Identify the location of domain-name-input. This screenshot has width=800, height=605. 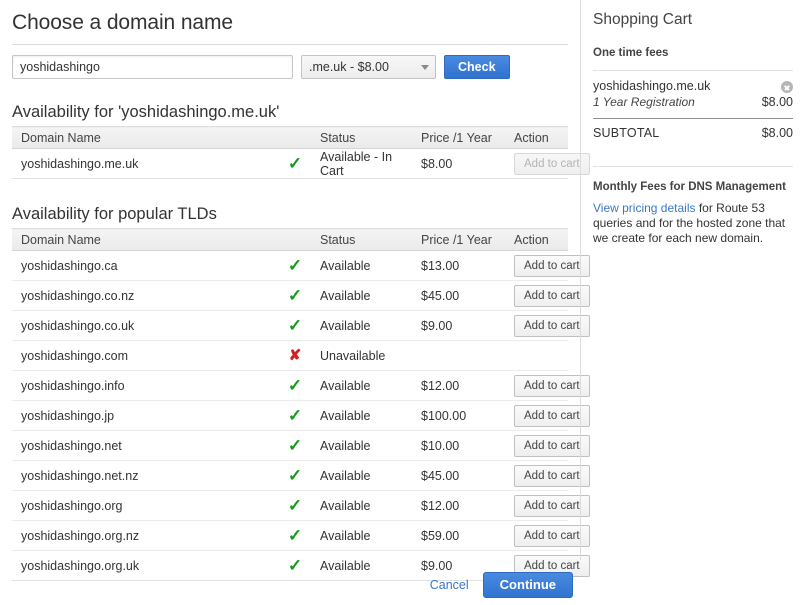
(152, 67).